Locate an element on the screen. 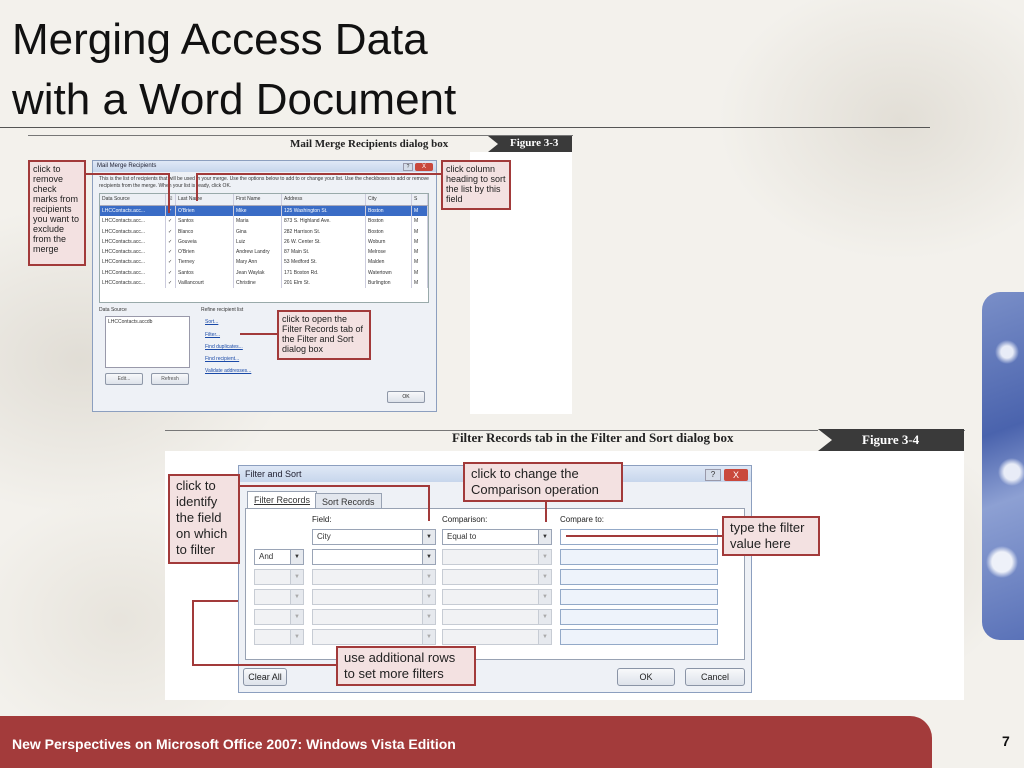 The height and width of the screenshot is (768, 1024). cancel-button: Cancel is located at coordinates (715, 677).